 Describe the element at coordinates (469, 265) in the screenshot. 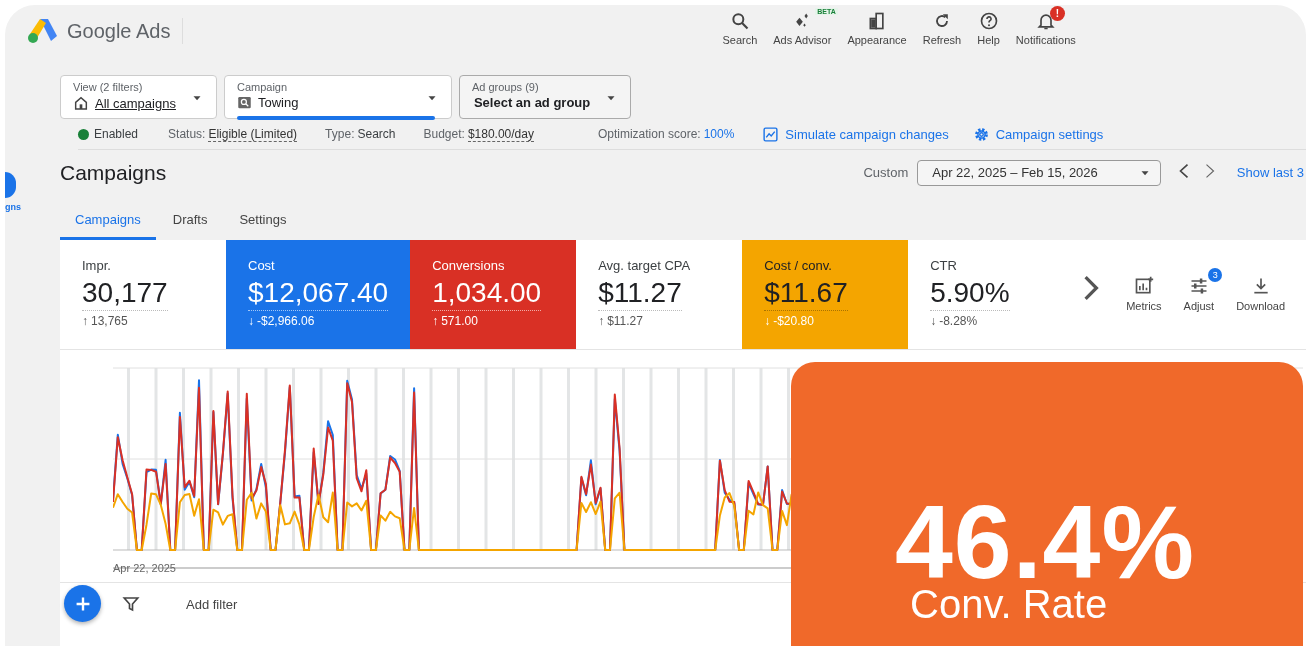

I see `metric-label: Conversions` at that location.